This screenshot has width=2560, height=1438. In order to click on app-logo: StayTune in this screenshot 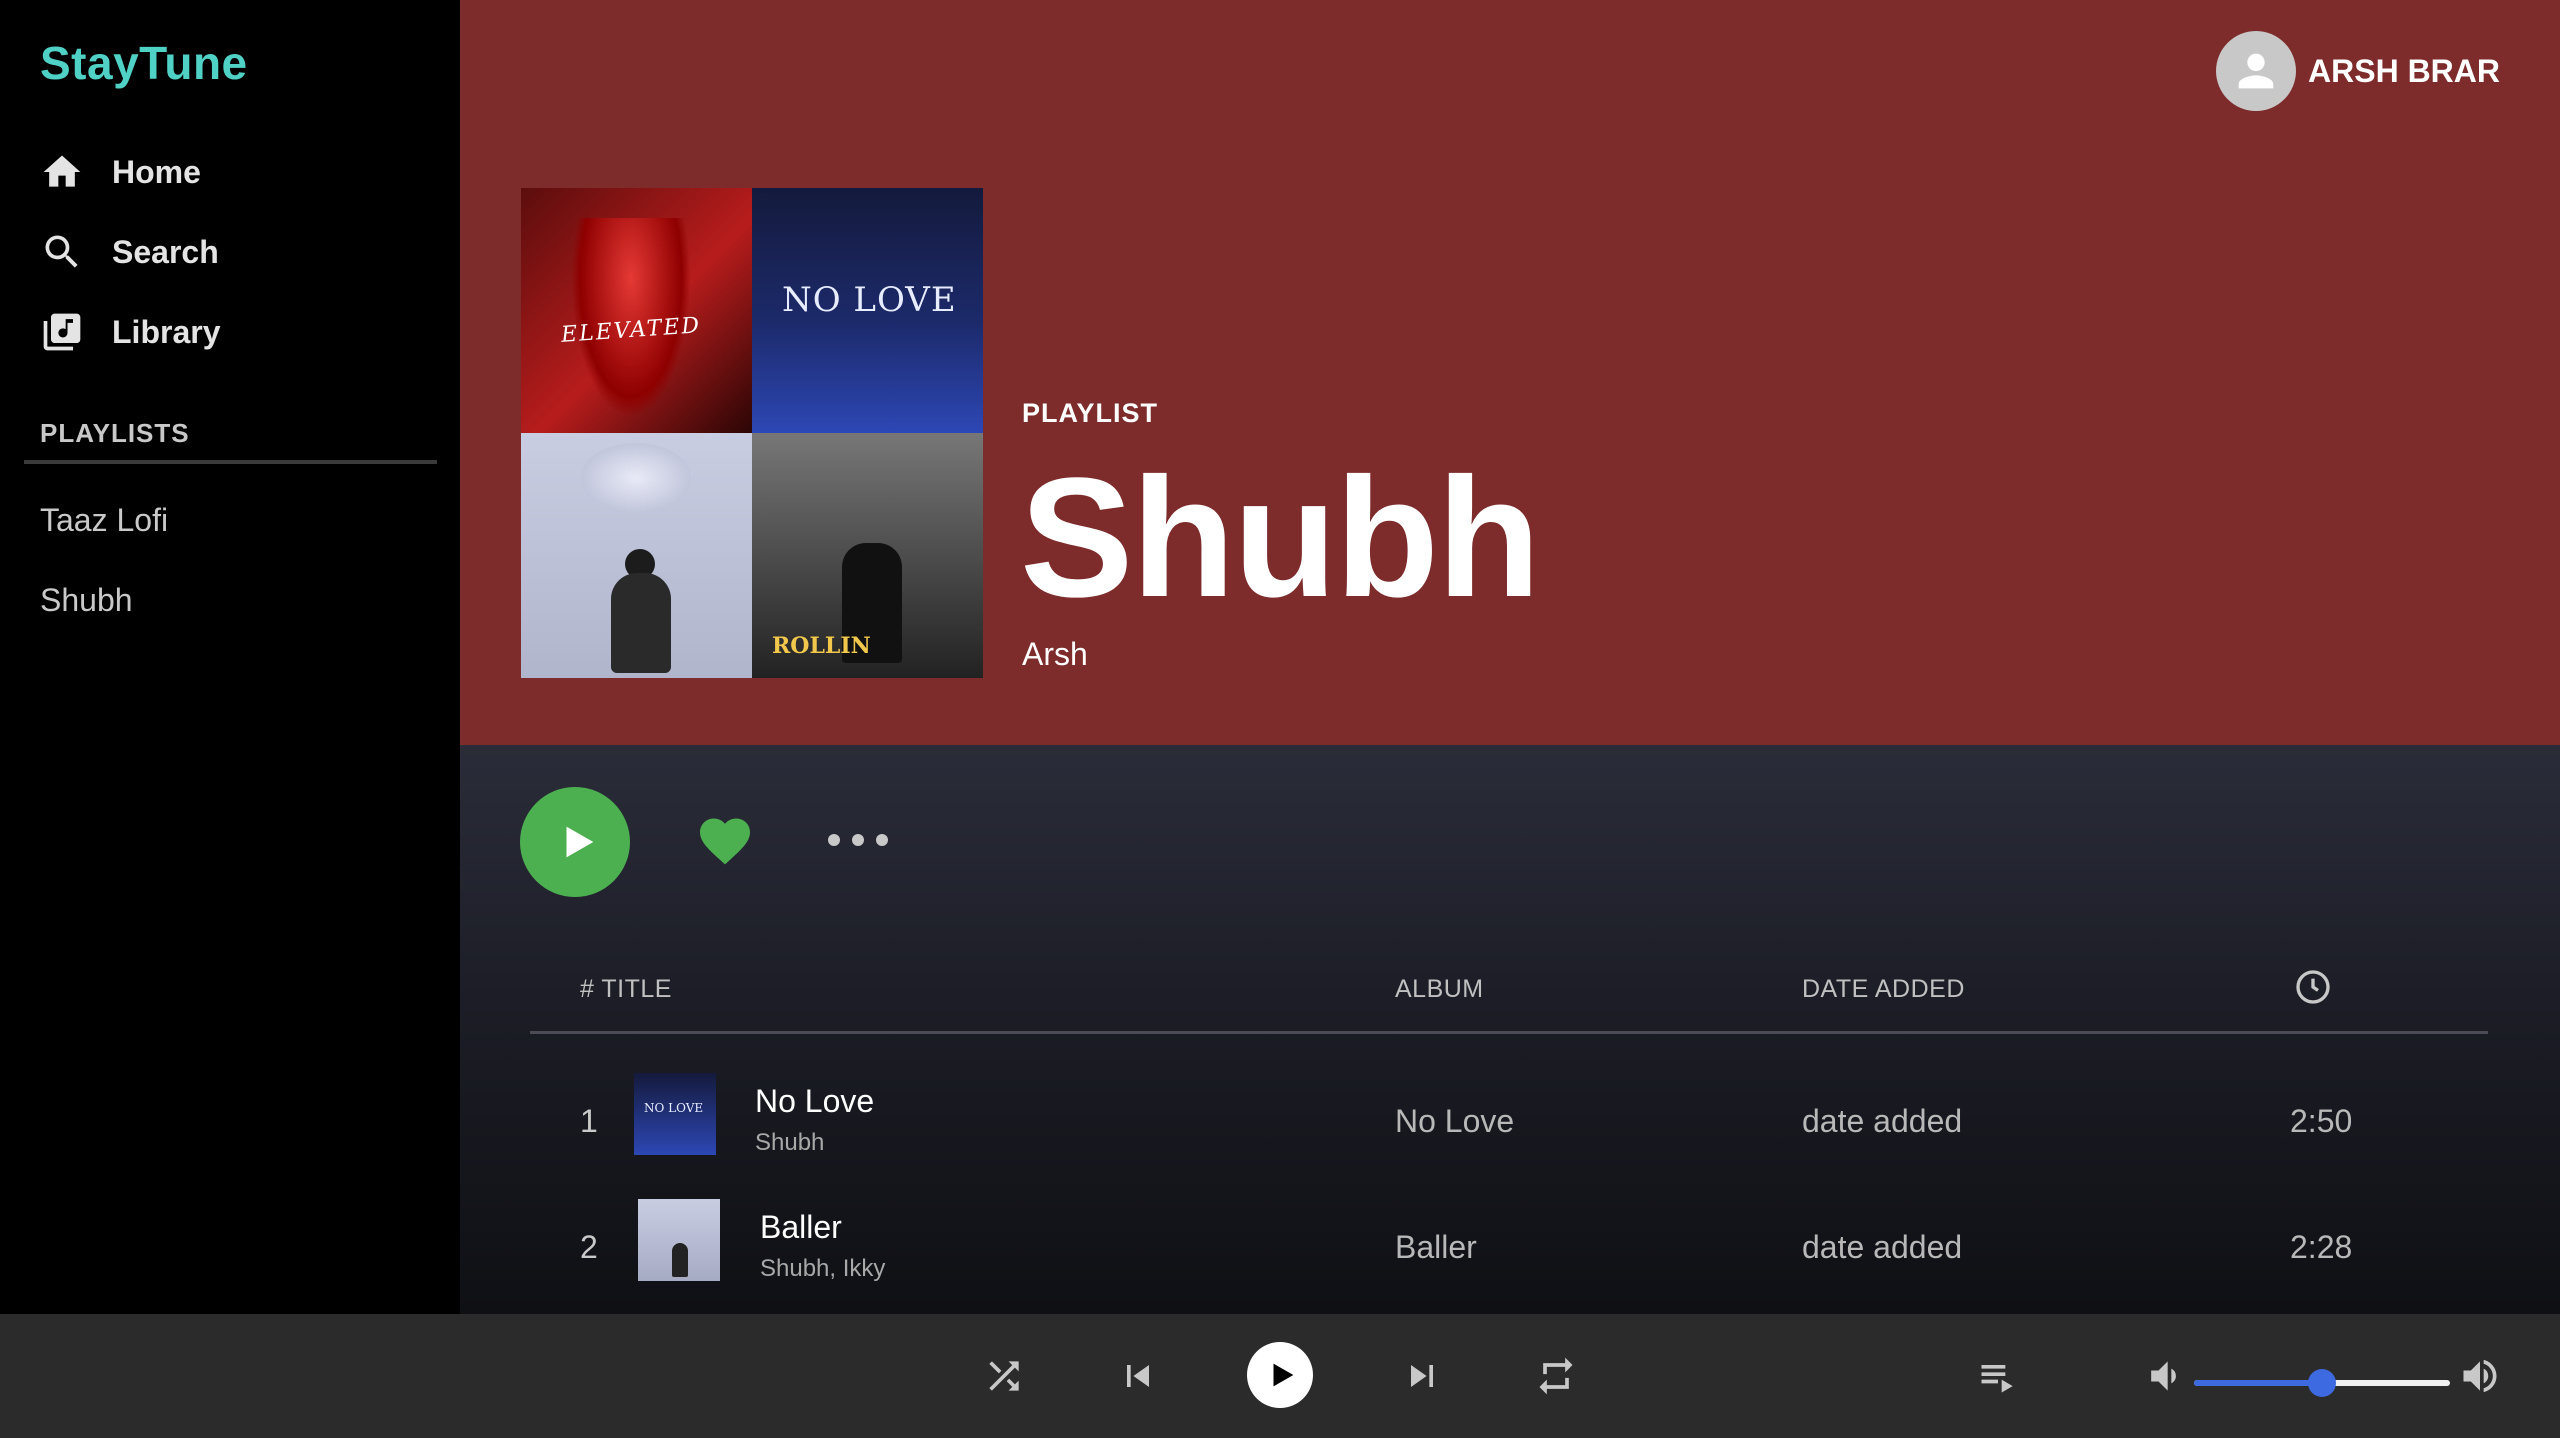, I will do `click(144, 63)`.